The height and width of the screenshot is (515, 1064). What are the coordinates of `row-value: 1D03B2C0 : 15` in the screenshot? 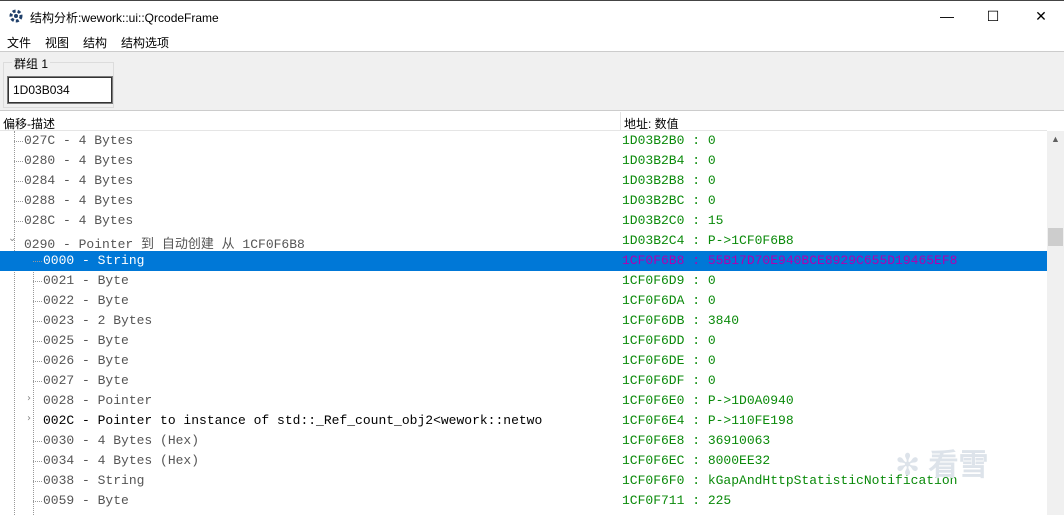 It's located at (673, 220).